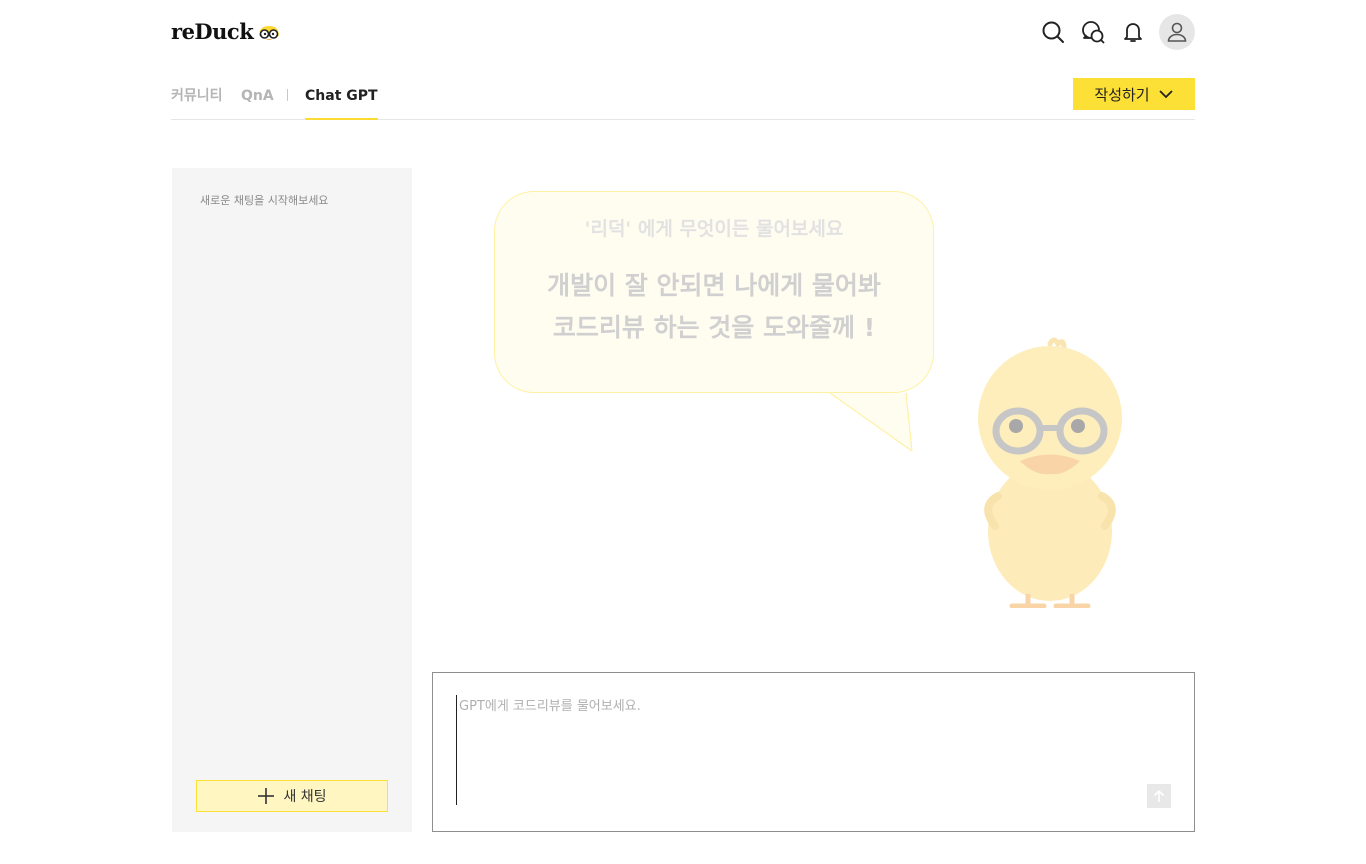 The image size is (1366, 864). Describe the element at coordinates (1113, 32) in the screenshot. I see `header-actions` at that location.